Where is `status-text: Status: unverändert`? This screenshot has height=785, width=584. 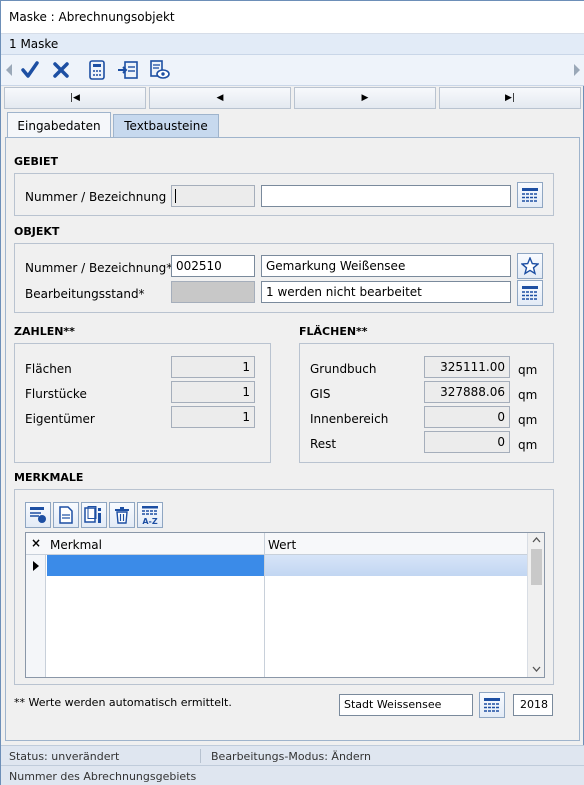 status-text: Status: unverändert is located at coordinates (64, 756).